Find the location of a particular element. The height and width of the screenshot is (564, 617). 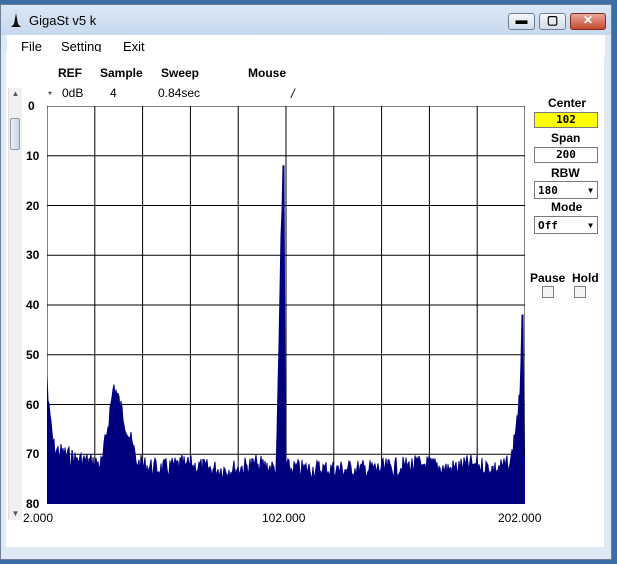

app-logo-icon is located at coordinates (16, 20).